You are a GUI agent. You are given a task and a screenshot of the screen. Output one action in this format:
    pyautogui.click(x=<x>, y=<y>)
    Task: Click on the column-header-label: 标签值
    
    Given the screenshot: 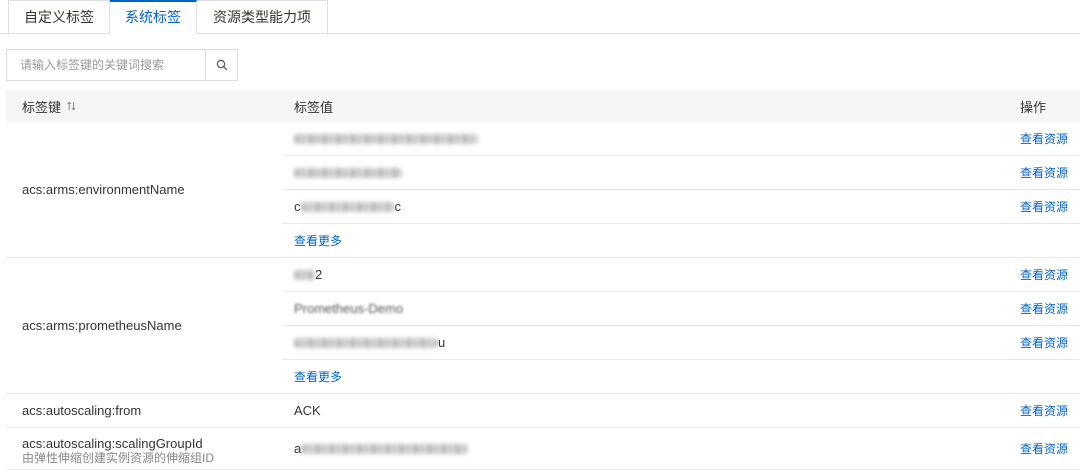 What is the action you would take?
    pyautogui.click(x=314, y=107)
    